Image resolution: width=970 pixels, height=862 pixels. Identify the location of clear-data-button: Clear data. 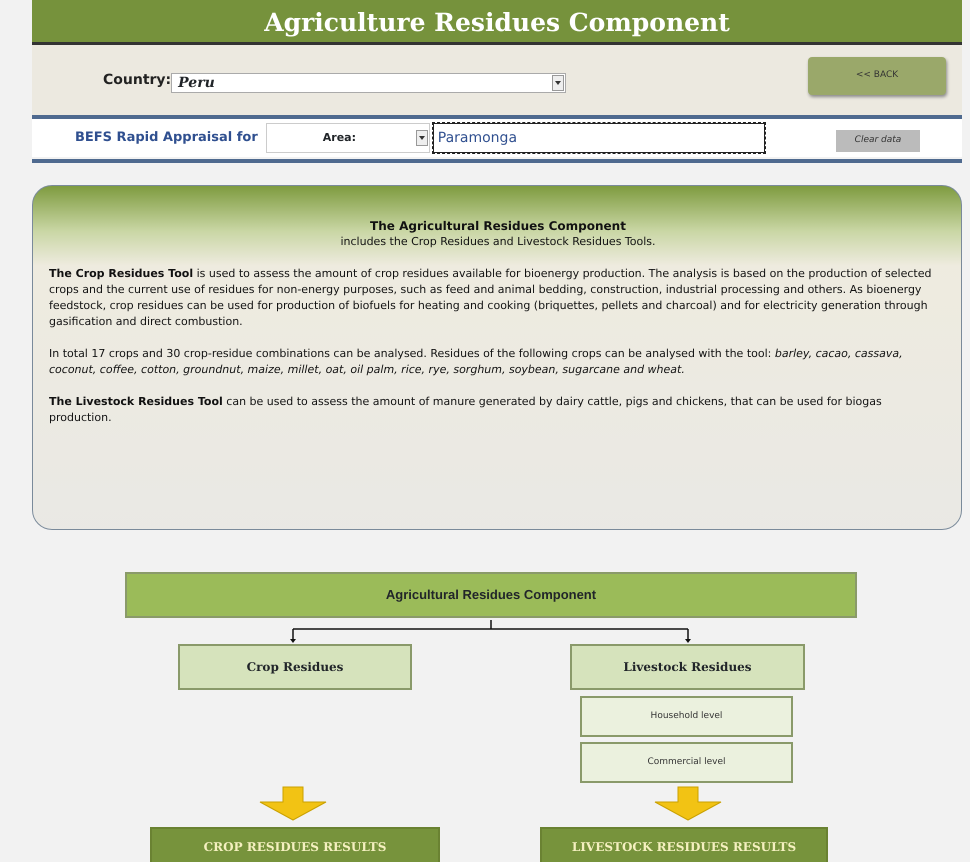
(878, 141).